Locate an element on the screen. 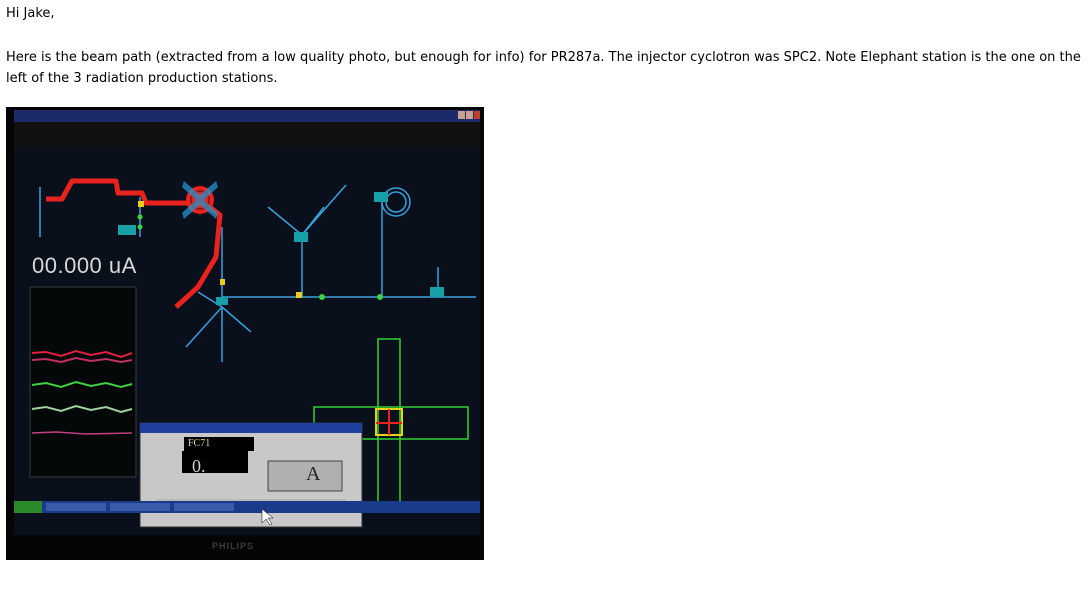 Image resolution: width=1090 pixels, height=590 pixels. monitor-brand-logo: PHILIPS is located at coordinates (233, 546).